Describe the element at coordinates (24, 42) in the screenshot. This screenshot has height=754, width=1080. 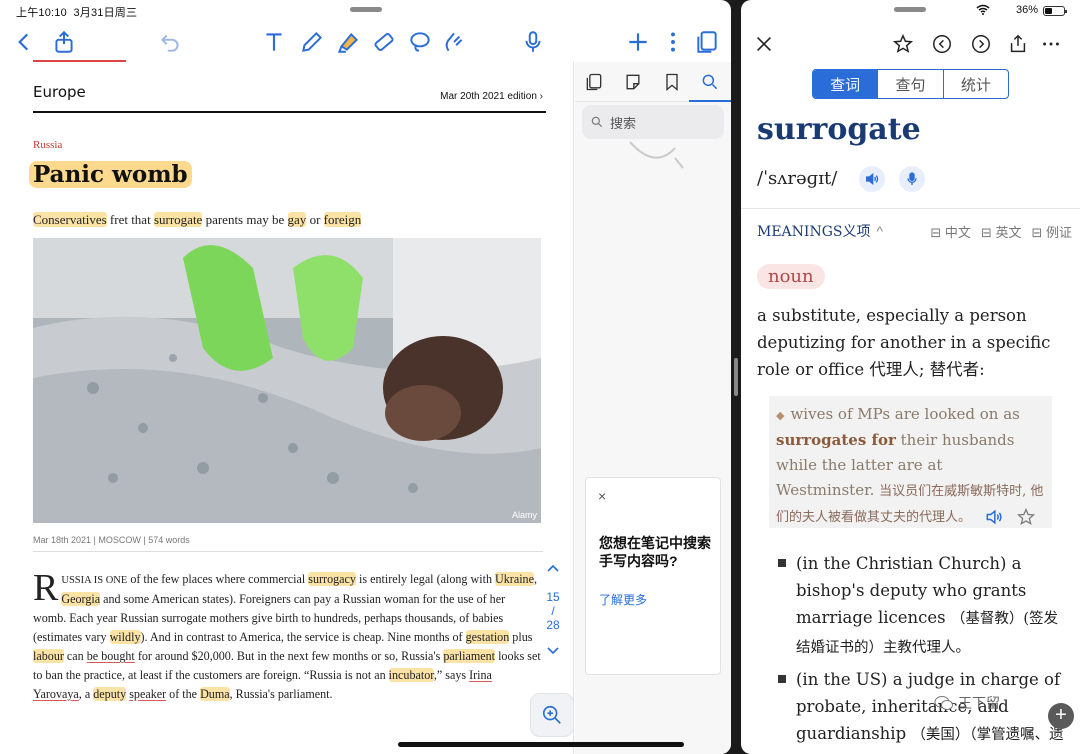
I see `back-icon` at that location.